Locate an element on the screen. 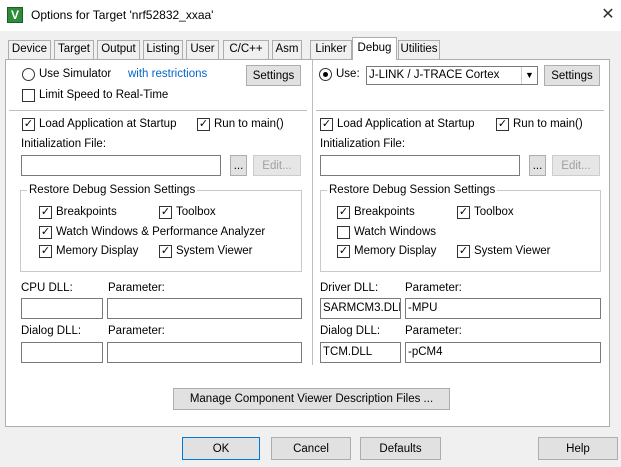  left-memory-checkbox: ✓ is located at coordinates (45, 251).